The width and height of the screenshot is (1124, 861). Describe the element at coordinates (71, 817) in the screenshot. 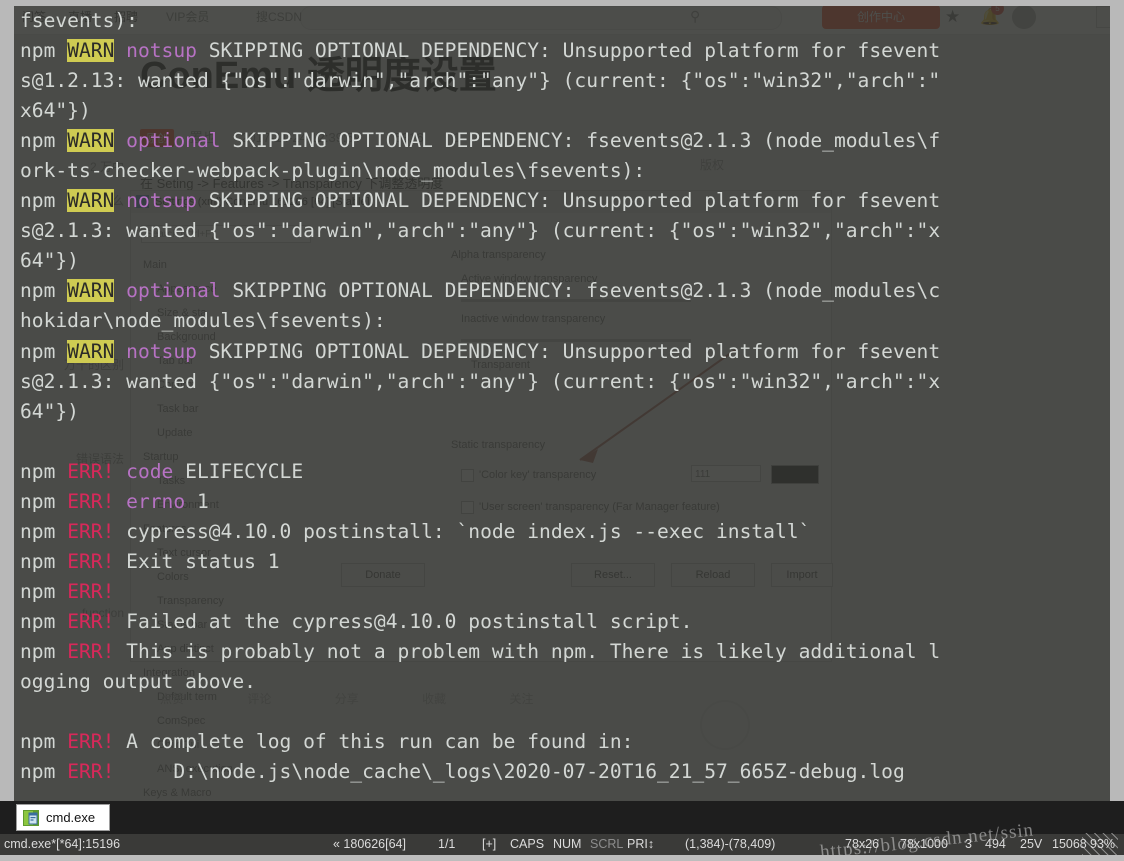

I see `tab-label: cmd.exe` at that location.